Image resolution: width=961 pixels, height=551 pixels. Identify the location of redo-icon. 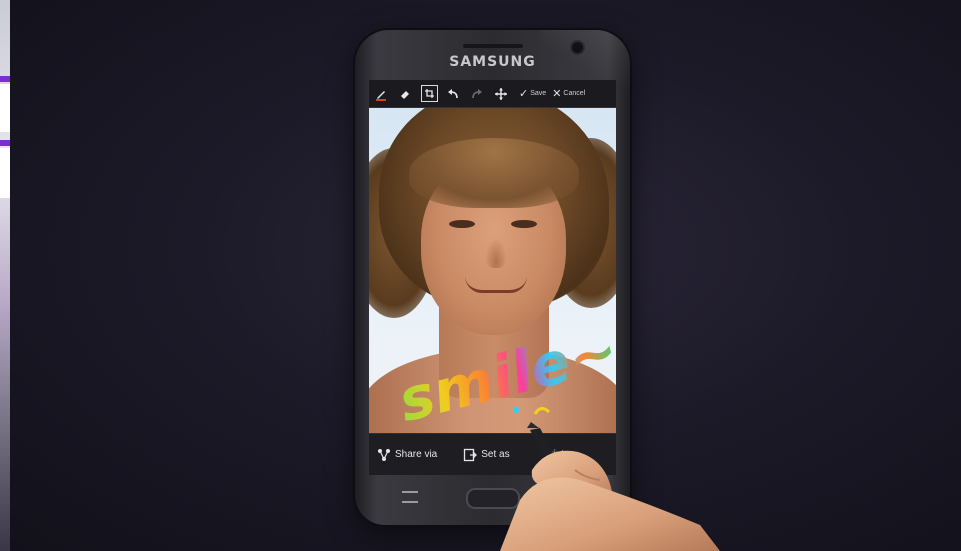
(477, 93).